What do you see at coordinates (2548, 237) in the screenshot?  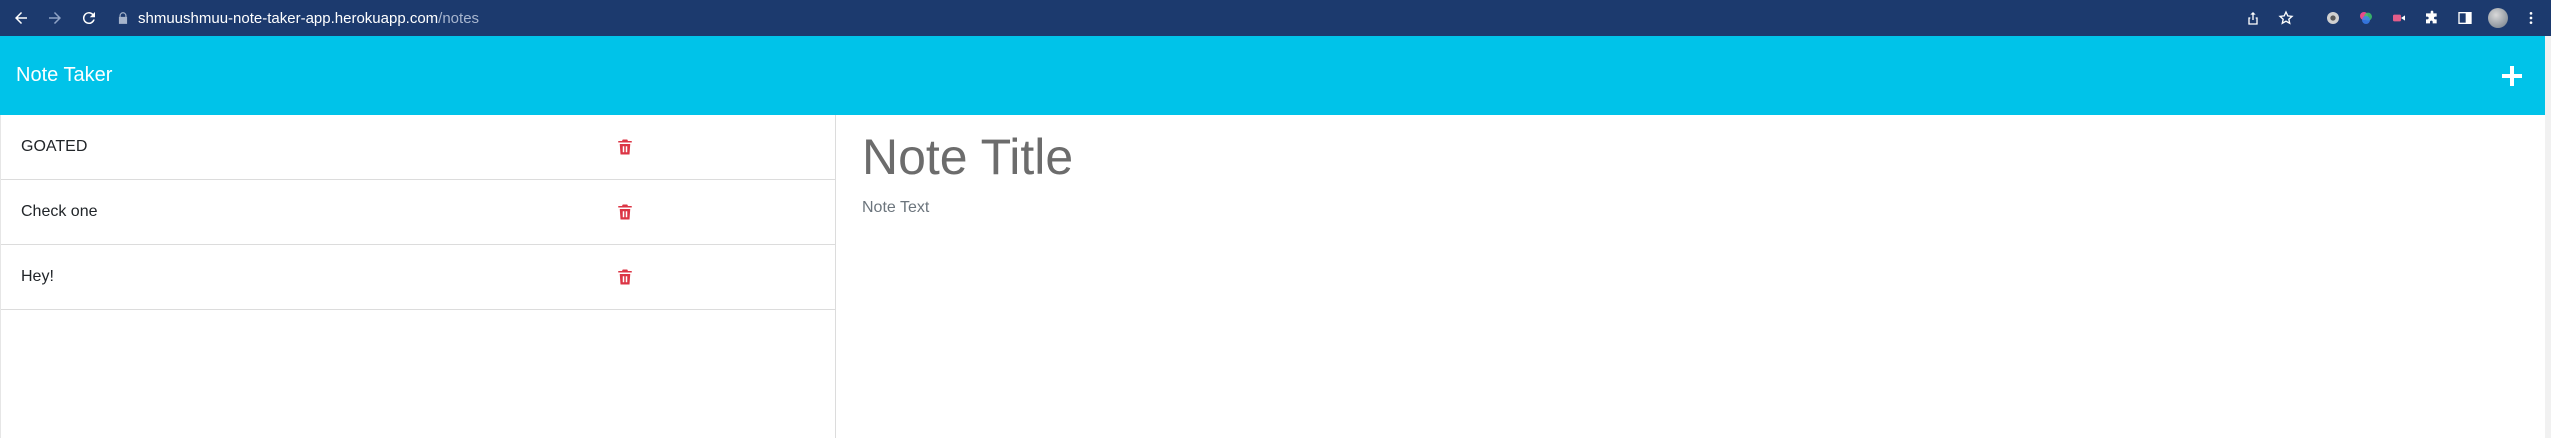 I see `scrollbar` at bounding box center [2548, 237].